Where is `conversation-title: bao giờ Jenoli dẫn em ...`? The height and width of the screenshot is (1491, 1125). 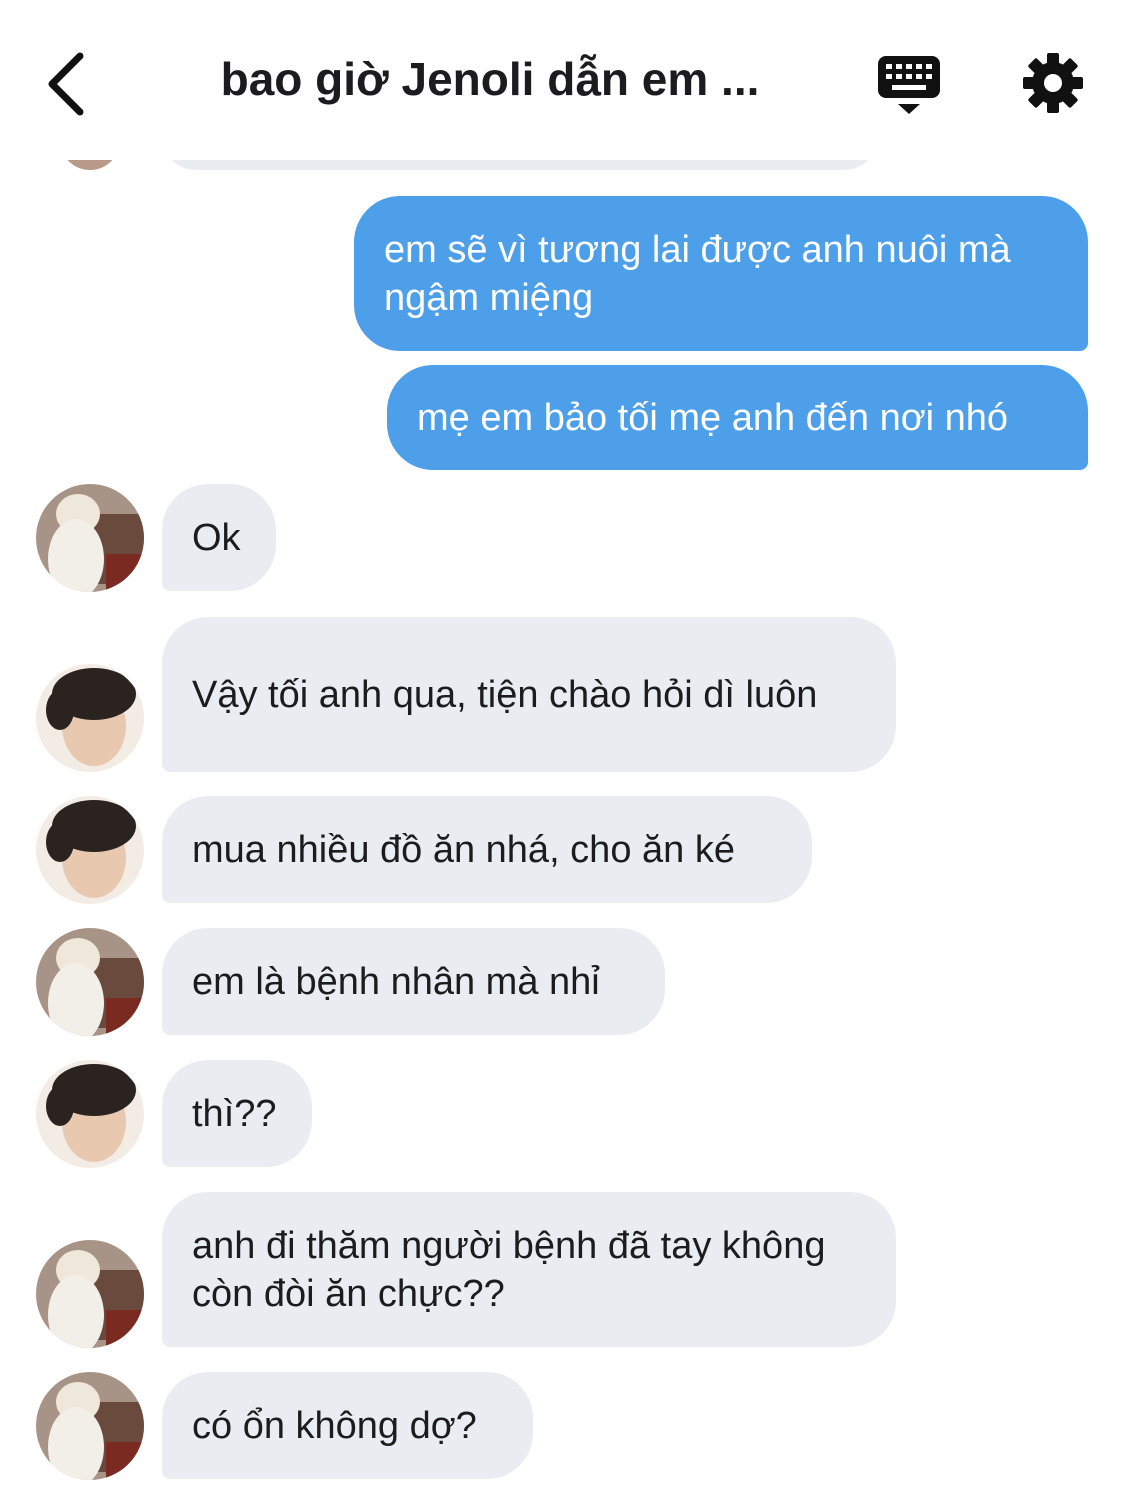
conversation-title: bao giờ Jenoli dẫn em ... is located at coordinates (490, 79).